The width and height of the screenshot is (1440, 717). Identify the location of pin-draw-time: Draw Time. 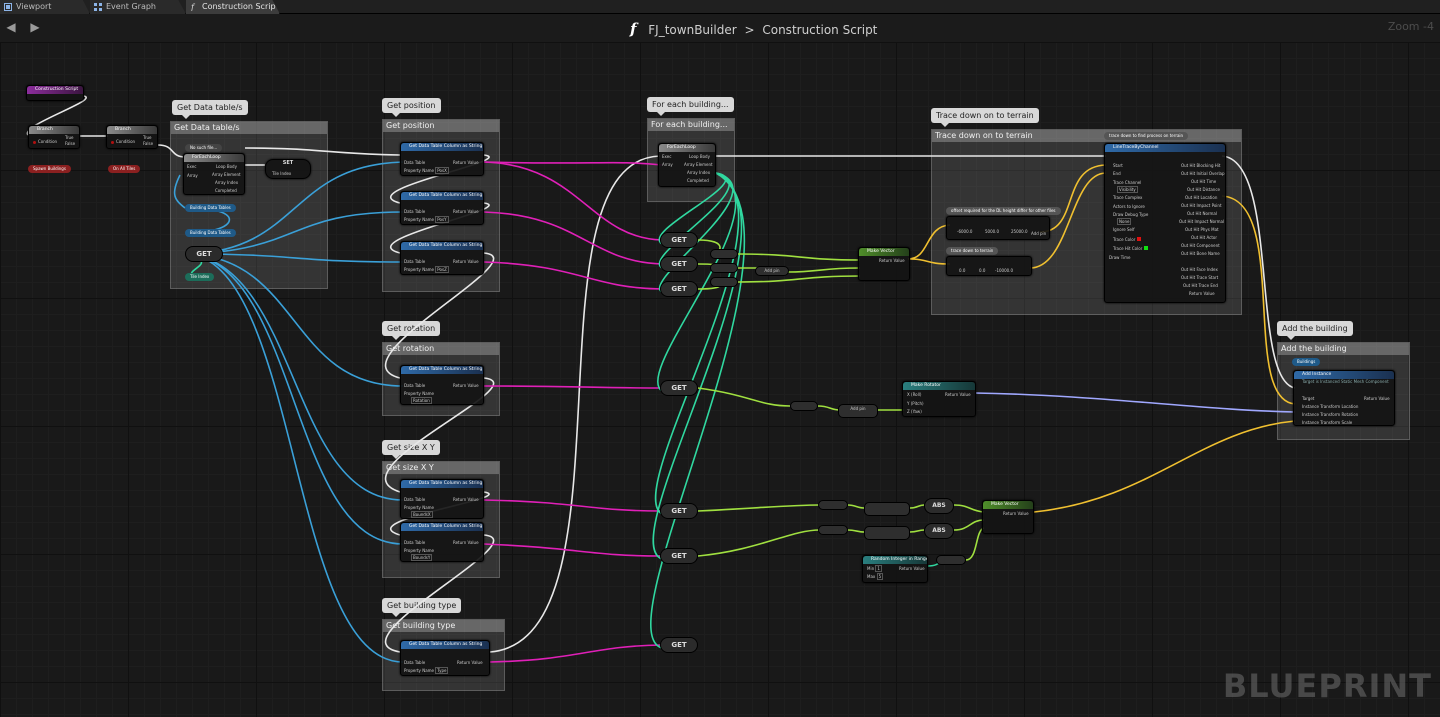
(1120, 257).